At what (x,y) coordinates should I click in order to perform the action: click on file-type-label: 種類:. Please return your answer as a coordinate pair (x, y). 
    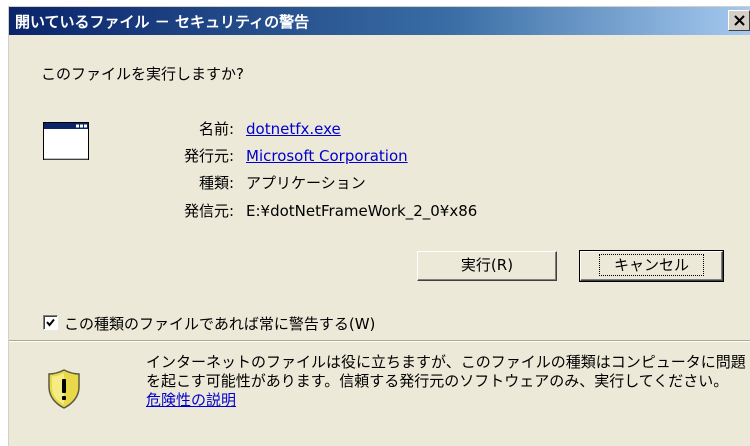
    Looking at the image, I should click on (216, 183).